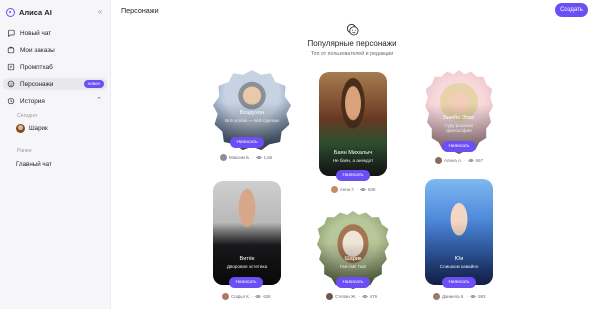 The width and height of the screenshot is (592, 309). I want to click on sidebar-item-orders: Мои заказы, so click(55, 50).